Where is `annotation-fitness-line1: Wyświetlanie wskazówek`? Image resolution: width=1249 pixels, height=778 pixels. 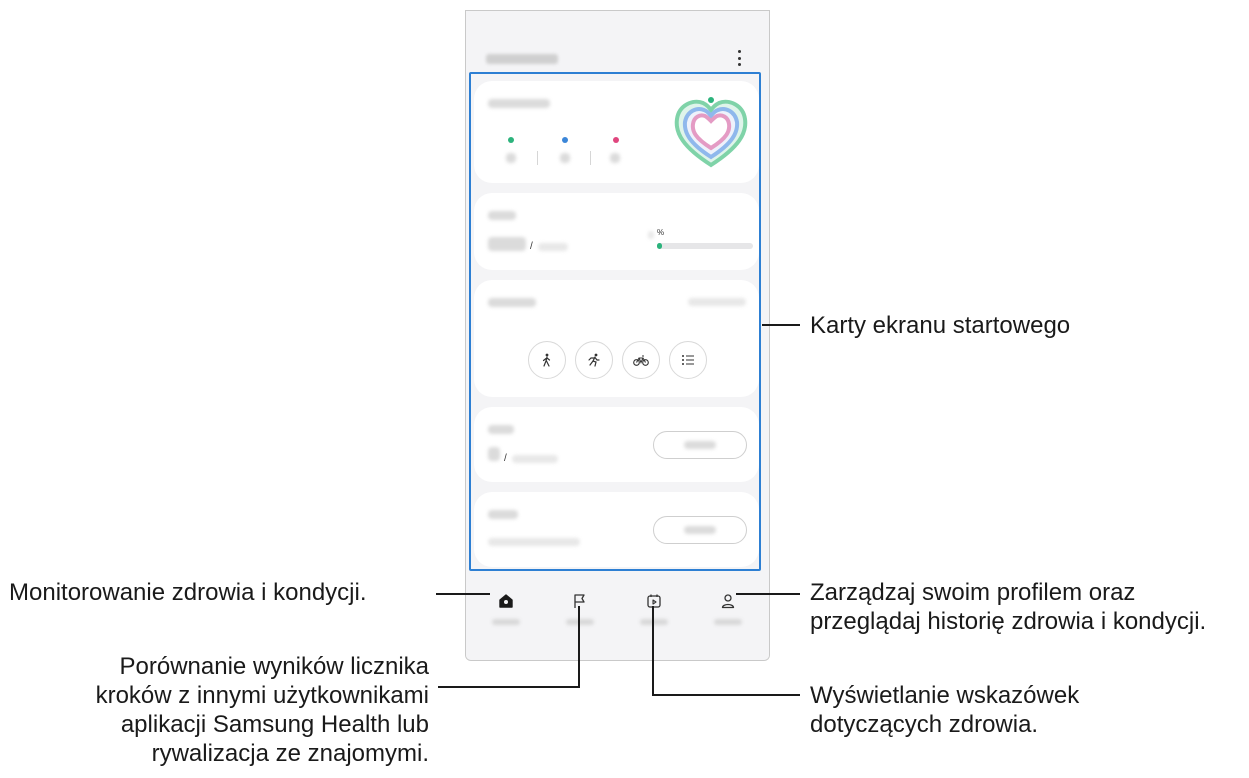 annotation-fitness-line1: Wyświetlanie wskazówek is located at coordinates (945, 695).